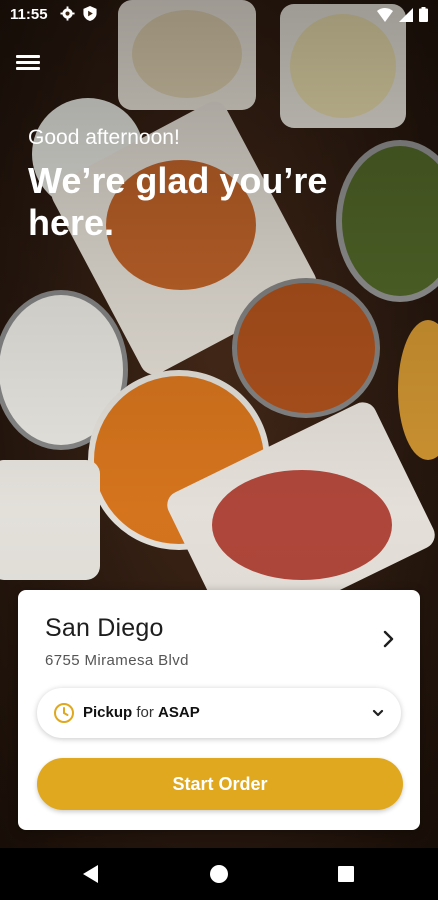  I want to click on order-mode-time: ASAP, so click(179, 712).